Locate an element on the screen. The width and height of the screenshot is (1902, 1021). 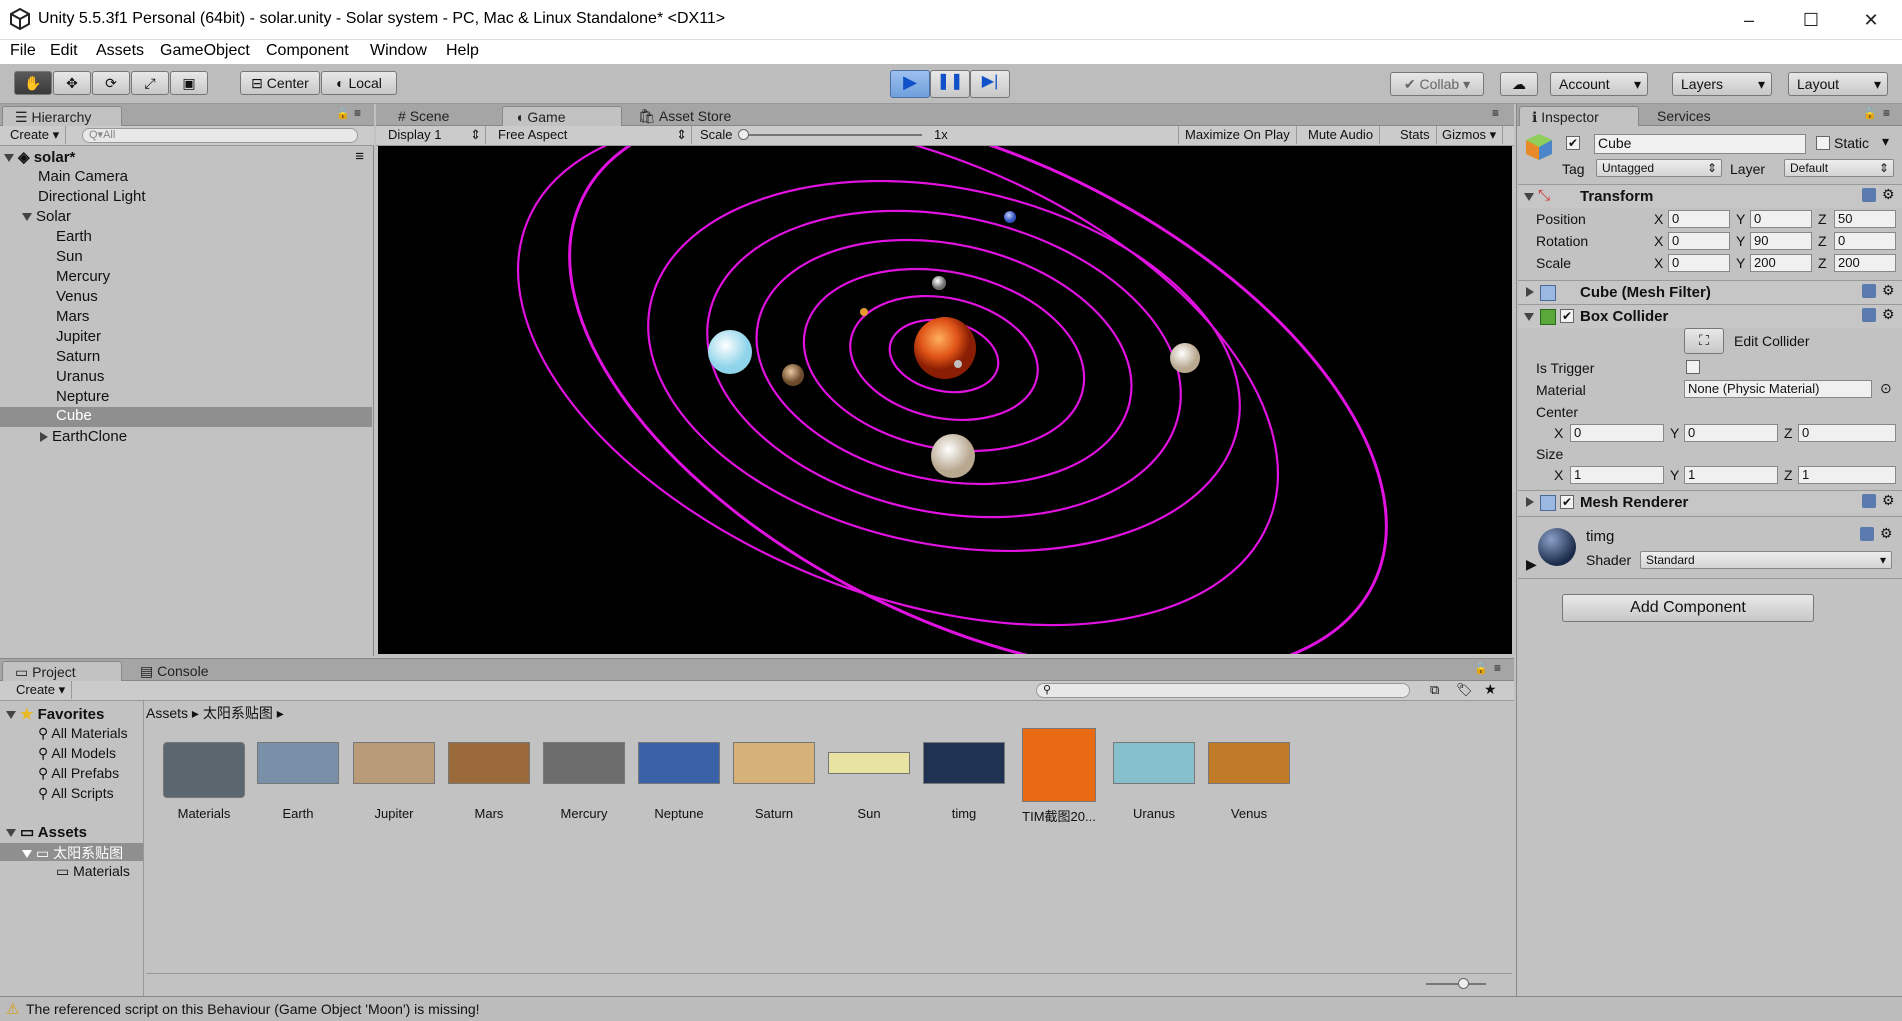
tab-project: ▭ Project is located at coordinates (62, 671).